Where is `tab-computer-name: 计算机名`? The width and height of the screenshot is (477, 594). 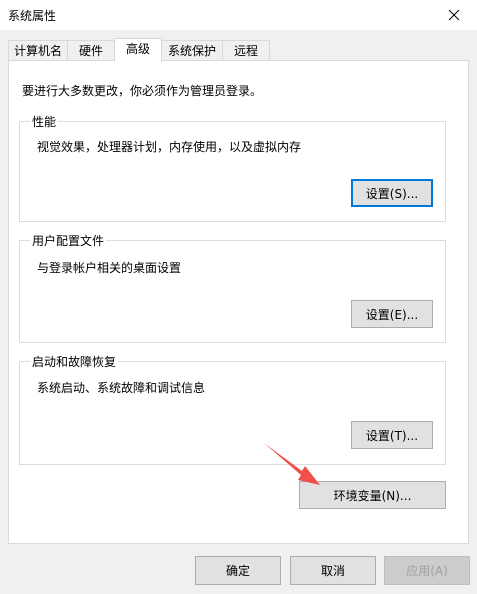 tab-computer-name: 计算机名 is located at coordinates (38, 50).